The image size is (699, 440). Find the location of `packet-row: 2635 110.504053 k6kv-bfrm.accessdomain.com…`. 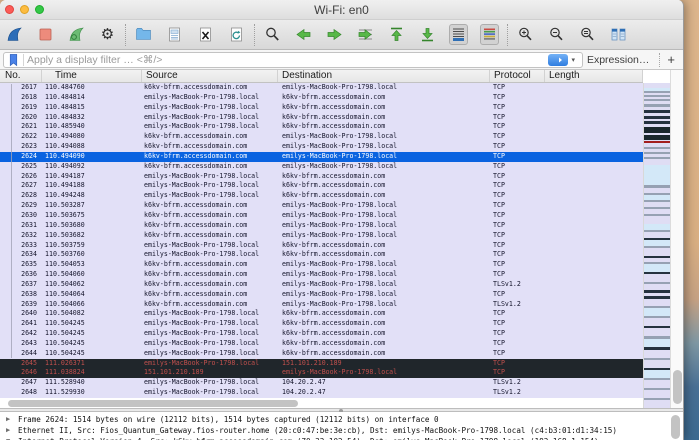

packet-row: 2635 110.504053 k6kv-bfrm.accessdomain.com… is located at coordinates (321, 265).